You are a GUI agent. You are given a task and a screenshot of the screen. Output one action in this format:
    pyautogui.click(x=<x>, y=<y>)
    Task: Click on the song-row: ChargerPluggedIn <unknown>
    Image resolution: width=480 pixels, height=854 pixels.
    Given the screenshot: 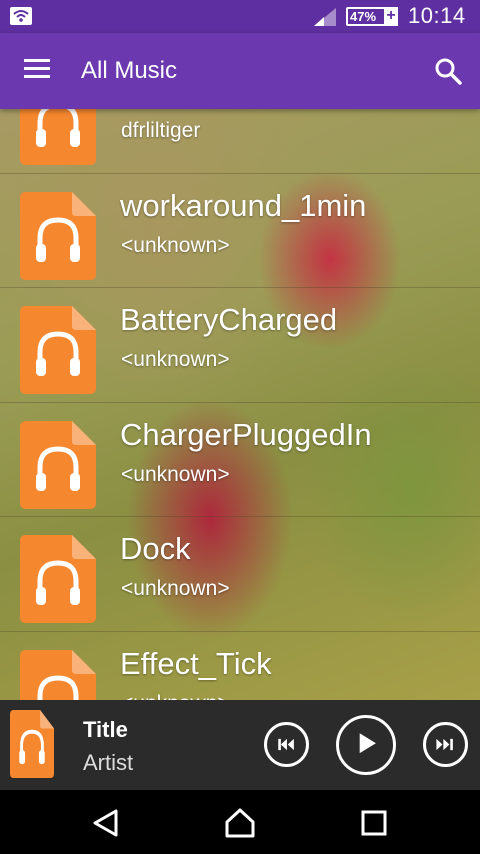 What is the action you would take?
    pyautogui.click(x=240, y=460)
    